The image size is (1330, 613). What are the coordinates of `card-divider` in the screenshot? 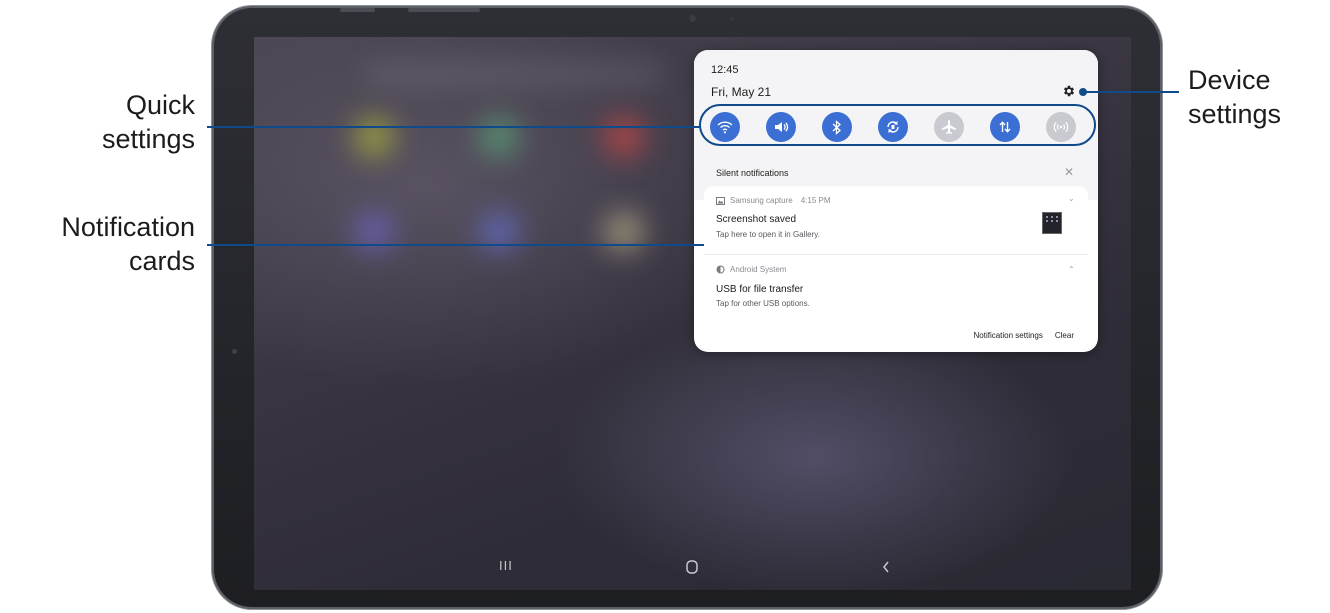 It's located at (896, 254).